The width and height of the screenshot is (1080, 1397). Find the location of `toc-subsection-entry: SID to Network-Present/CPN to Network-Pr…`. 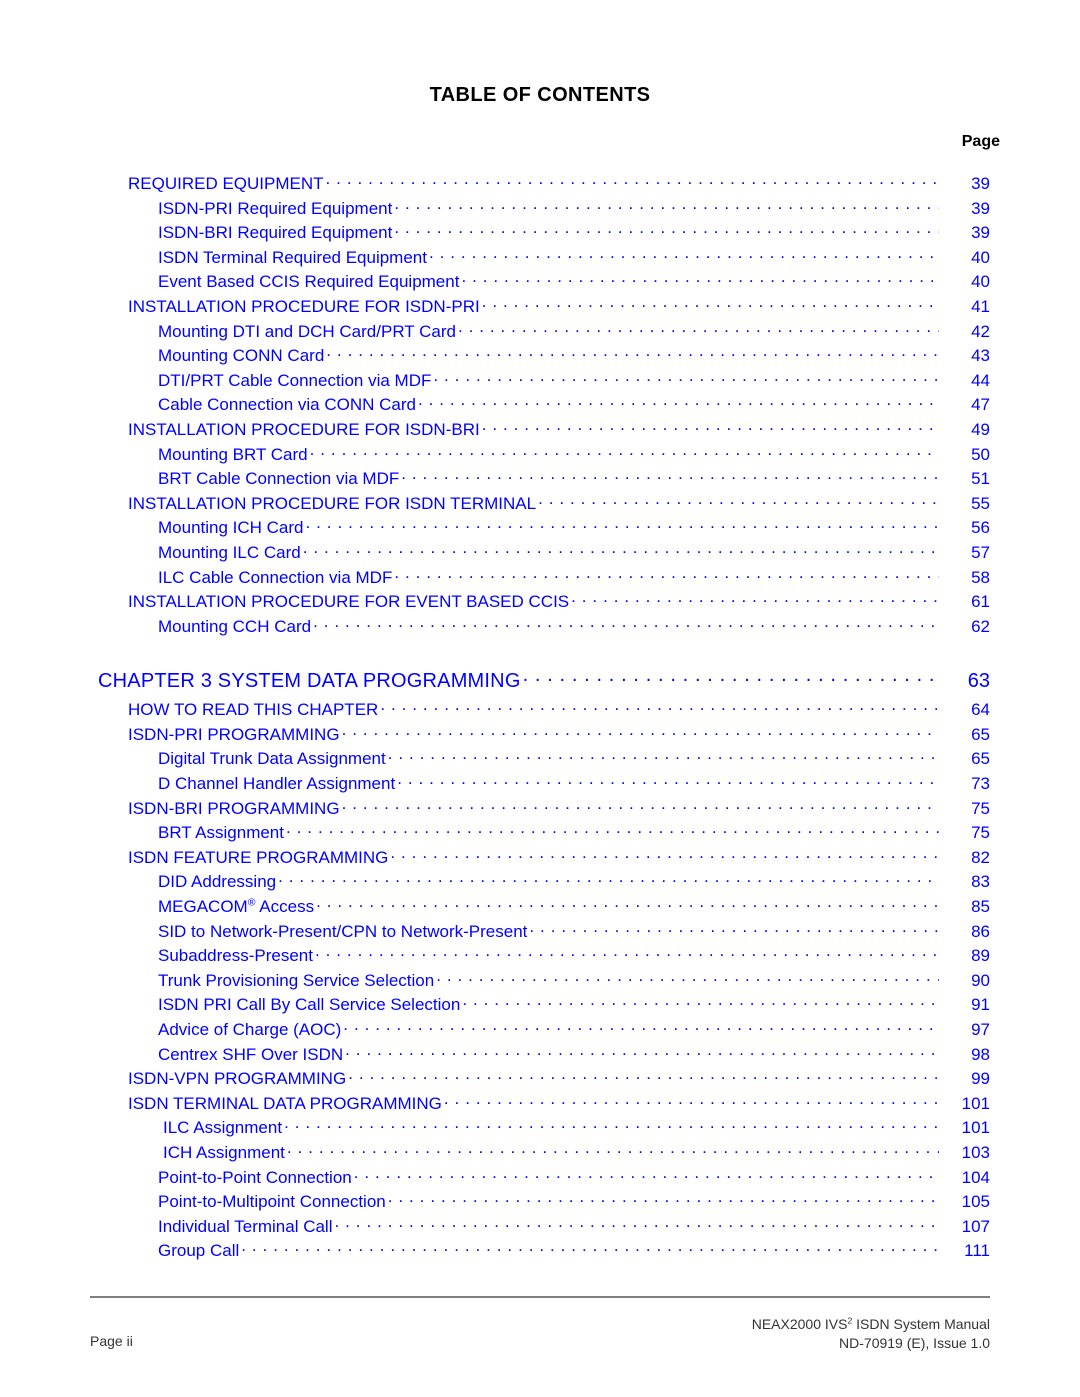

toc-subsection-entry: SID to Network-Present/CPN to Network-Pr… is located at coordinates (540, 932).